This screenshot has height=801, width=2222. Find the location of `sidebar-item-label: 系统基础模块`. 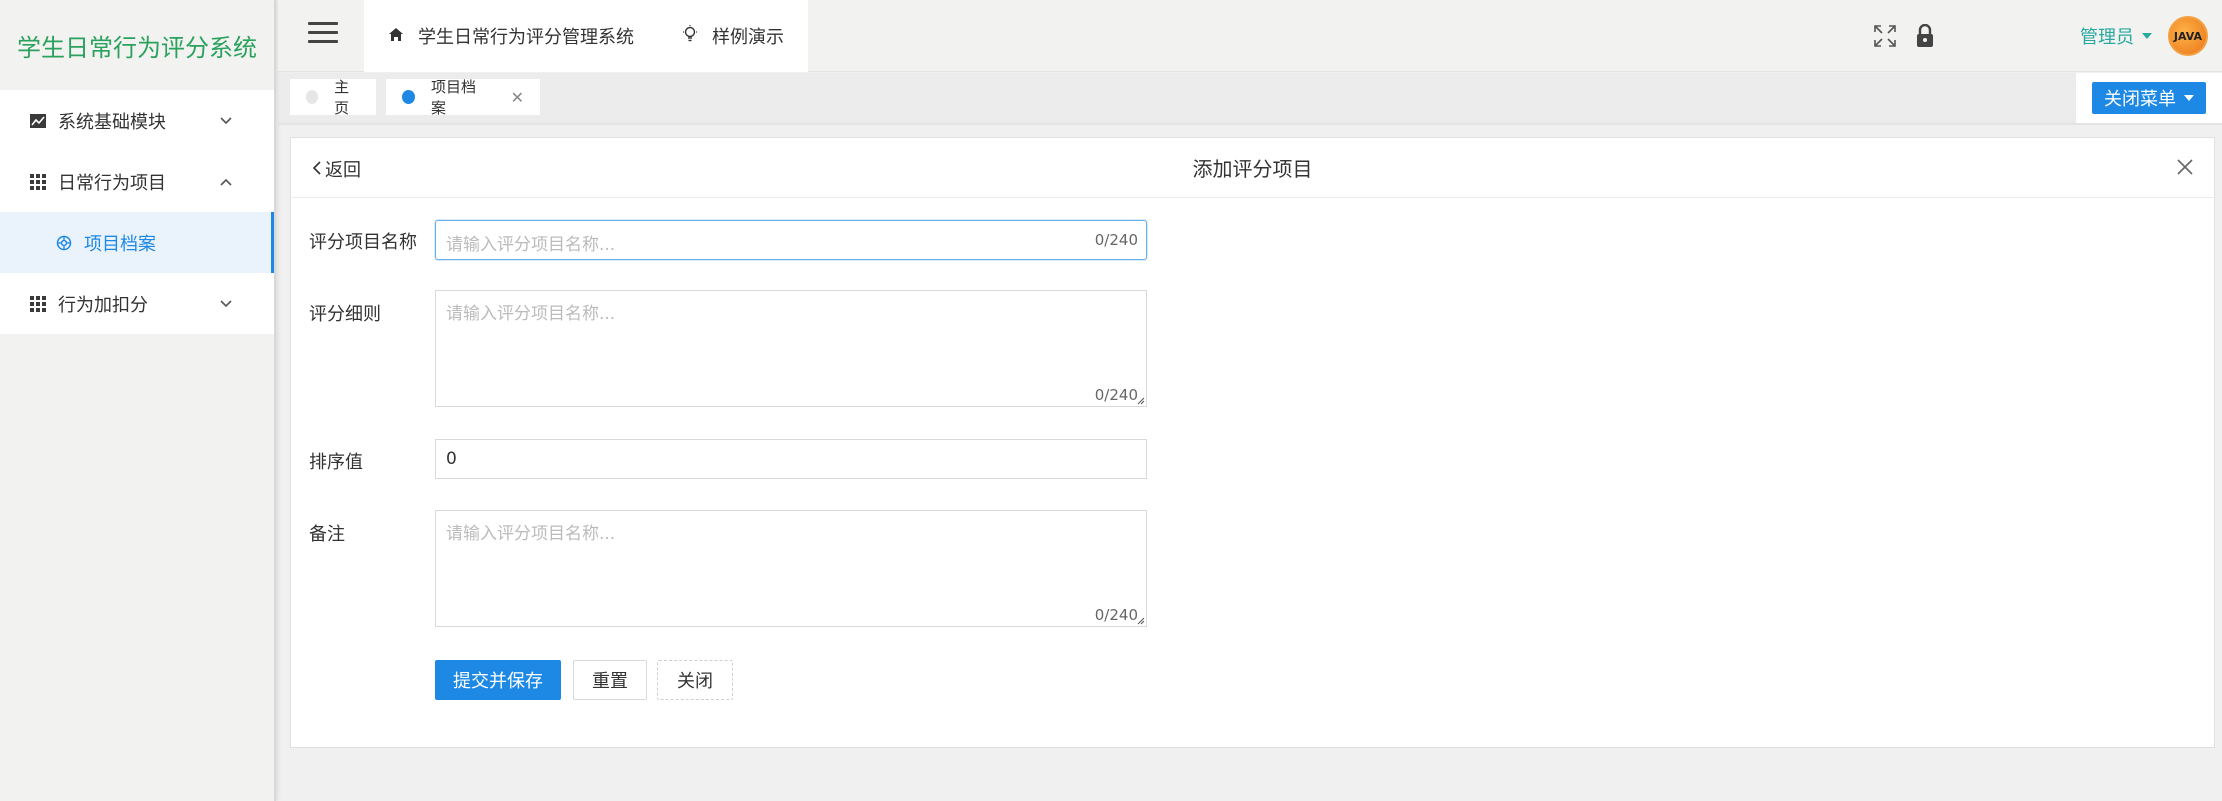

sidebar-item-label: 系统基础模块 is located at coordinates (112, 122).